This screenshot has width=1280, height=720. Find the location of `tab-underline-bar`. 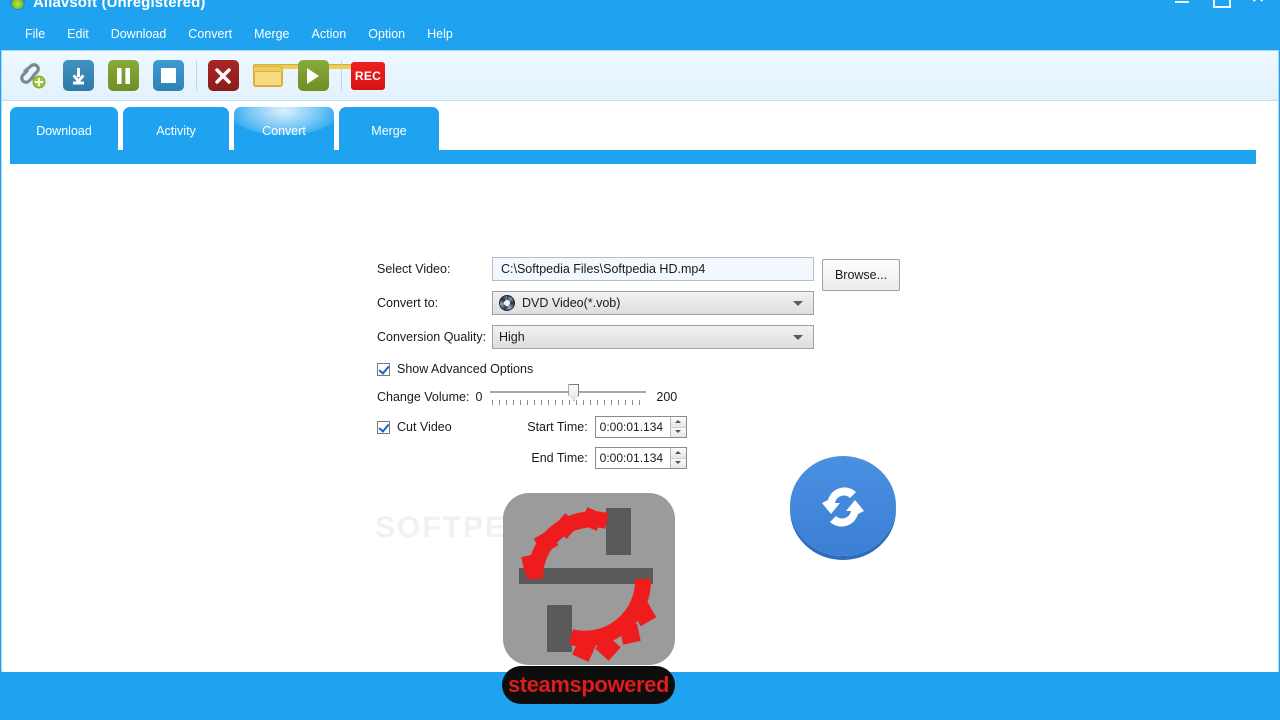

tab-underline-bar is located at coordinates (633, 157).